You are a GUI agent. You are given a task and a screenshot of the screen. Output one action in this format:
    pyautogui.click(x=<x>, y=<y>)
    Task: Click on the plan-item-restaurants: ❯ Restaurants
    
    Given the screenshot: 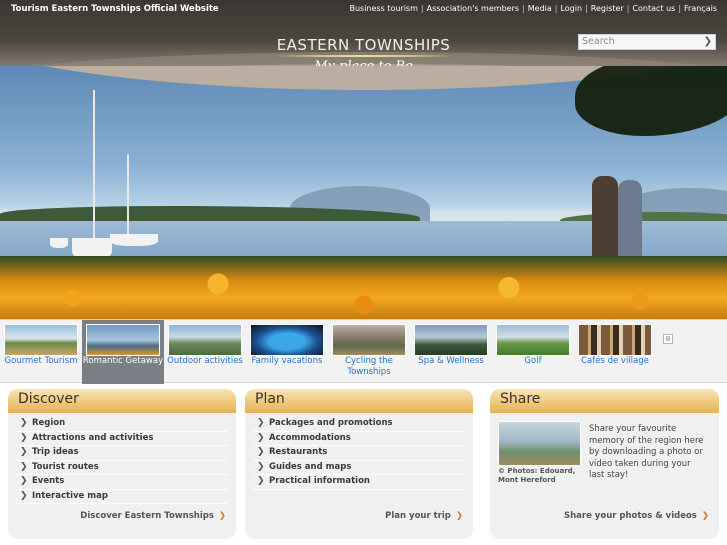 What is the action you would take?
    pyautogui.click(x=359, y=453)
    